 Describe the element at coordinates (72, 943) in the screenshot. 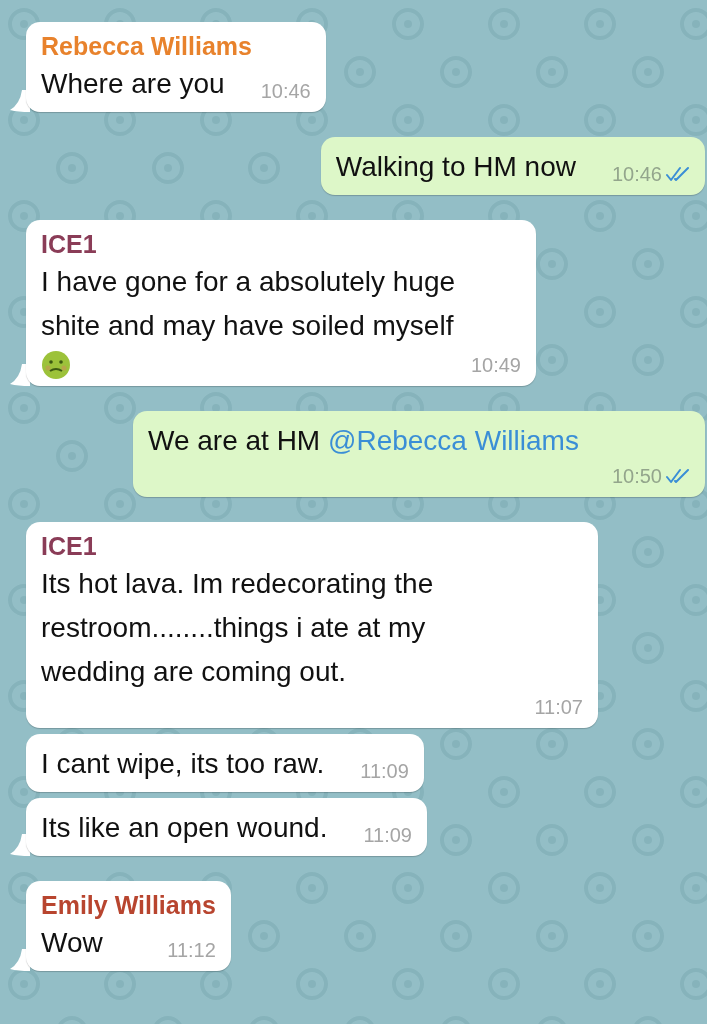

I see `message-text: Wow` at that location.